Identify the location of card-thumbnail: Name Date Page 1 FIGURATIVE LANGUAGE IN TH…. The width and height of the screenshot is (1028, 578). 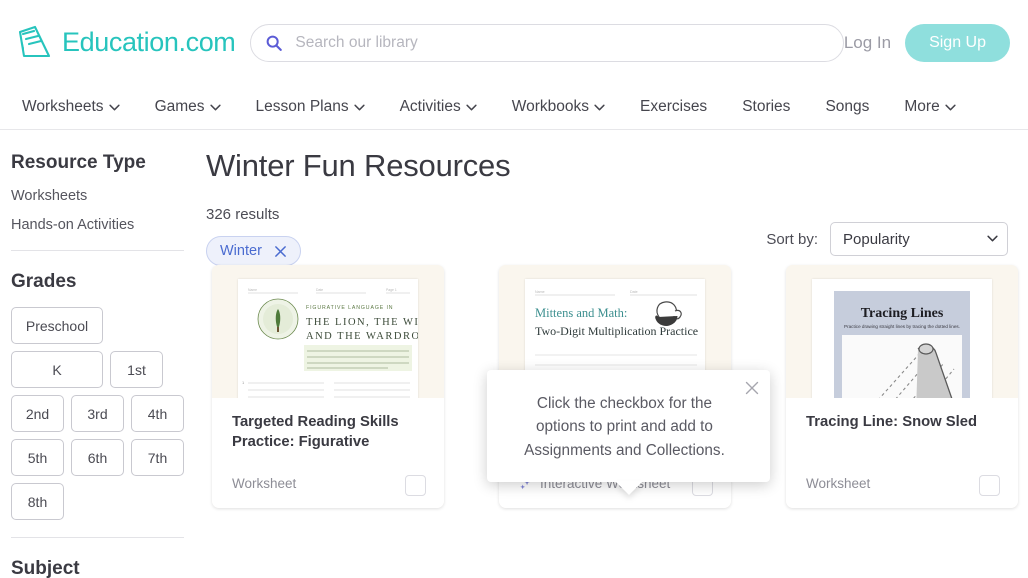
(328, 331).